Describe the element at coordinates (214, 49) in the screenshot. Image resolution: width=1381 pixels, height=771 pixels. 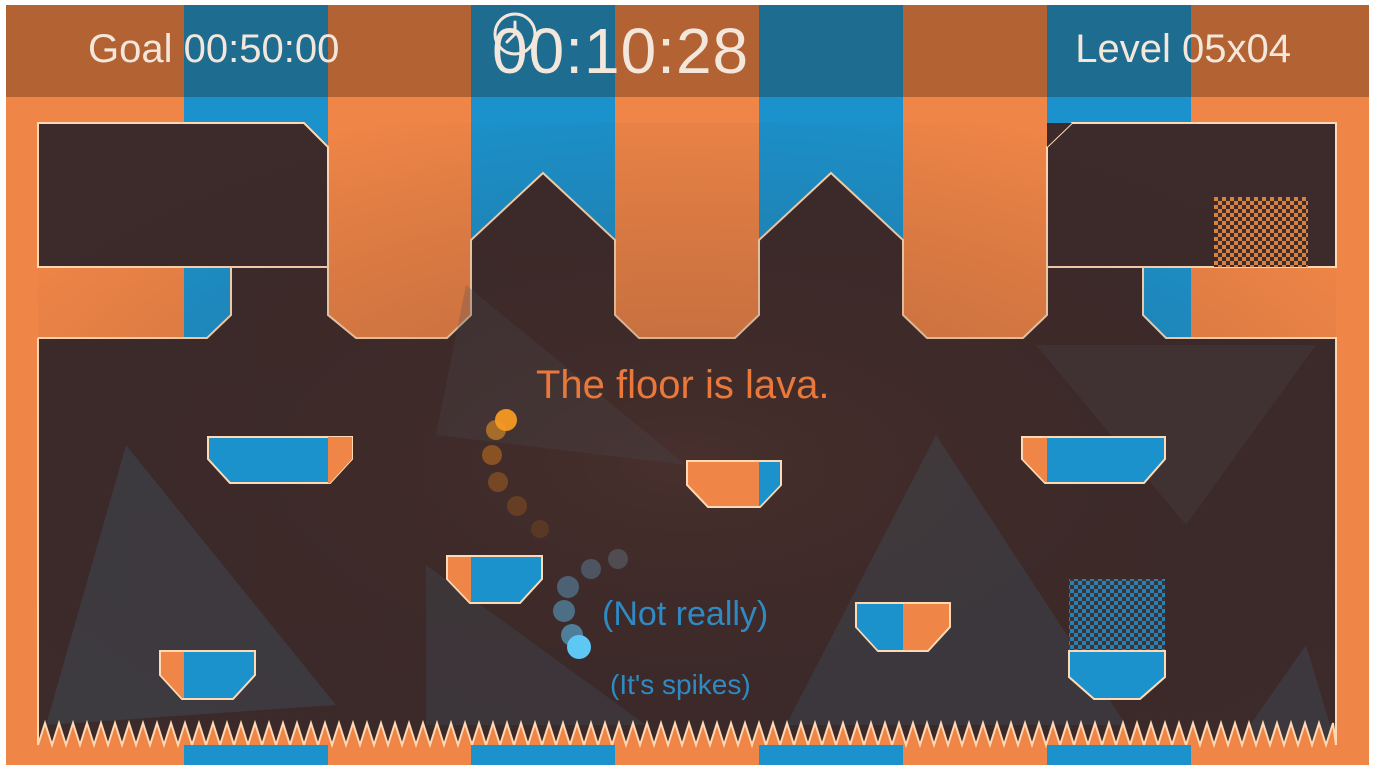
I see `goal-time: Goal 00:50:00` at that location.